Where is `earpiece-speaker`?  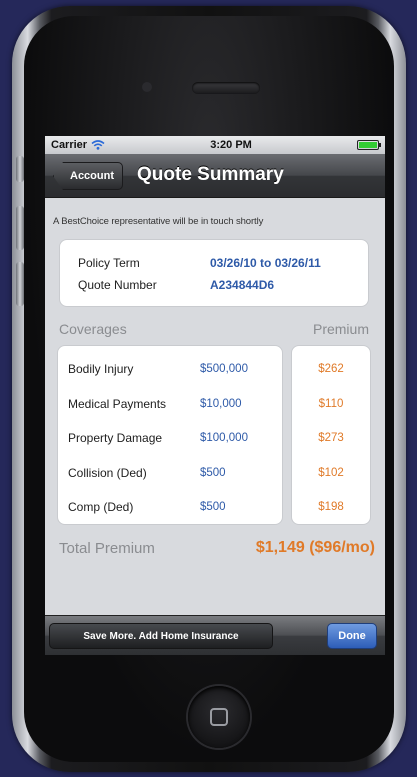 earpiece-speaker is located at coordinates (226, 88).